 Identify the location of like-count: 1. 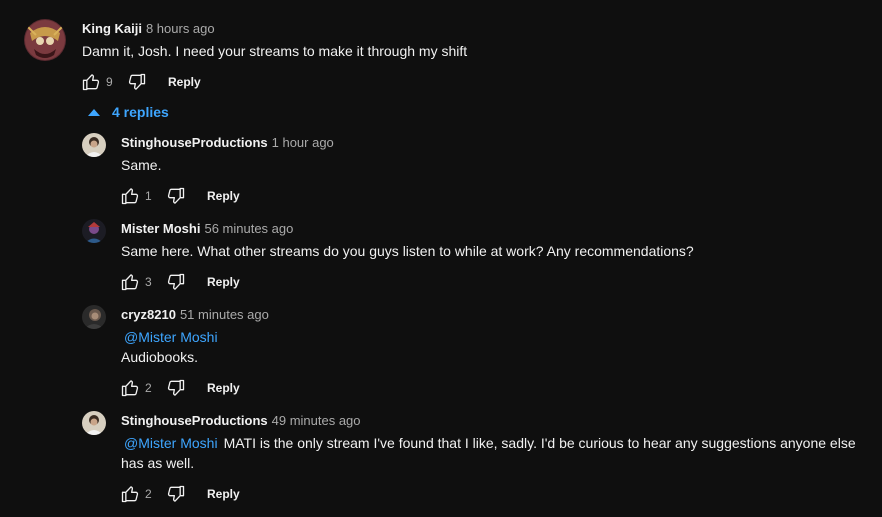
(148, 196).